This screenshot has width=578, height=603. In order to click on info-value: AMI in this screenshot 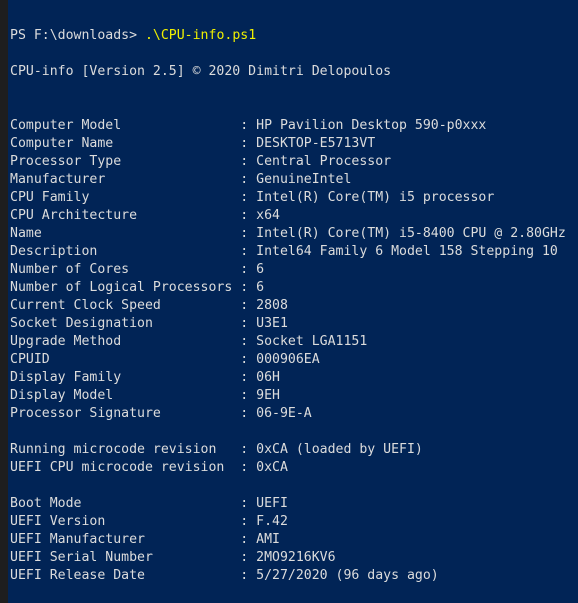, I will do `click(268, 539)`.